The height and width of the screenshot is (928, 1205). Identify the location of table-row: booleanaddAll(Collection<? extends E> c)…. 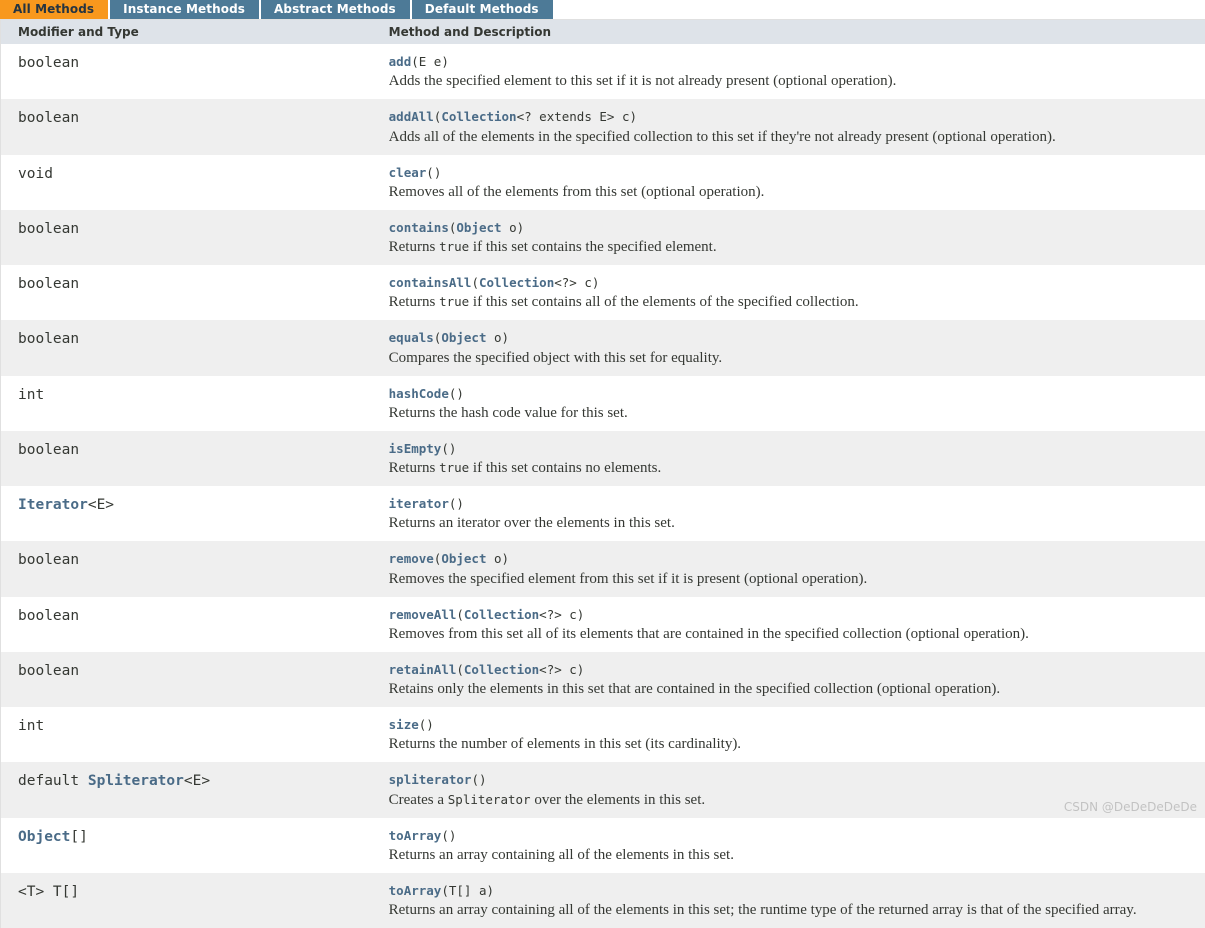
(603, 126).